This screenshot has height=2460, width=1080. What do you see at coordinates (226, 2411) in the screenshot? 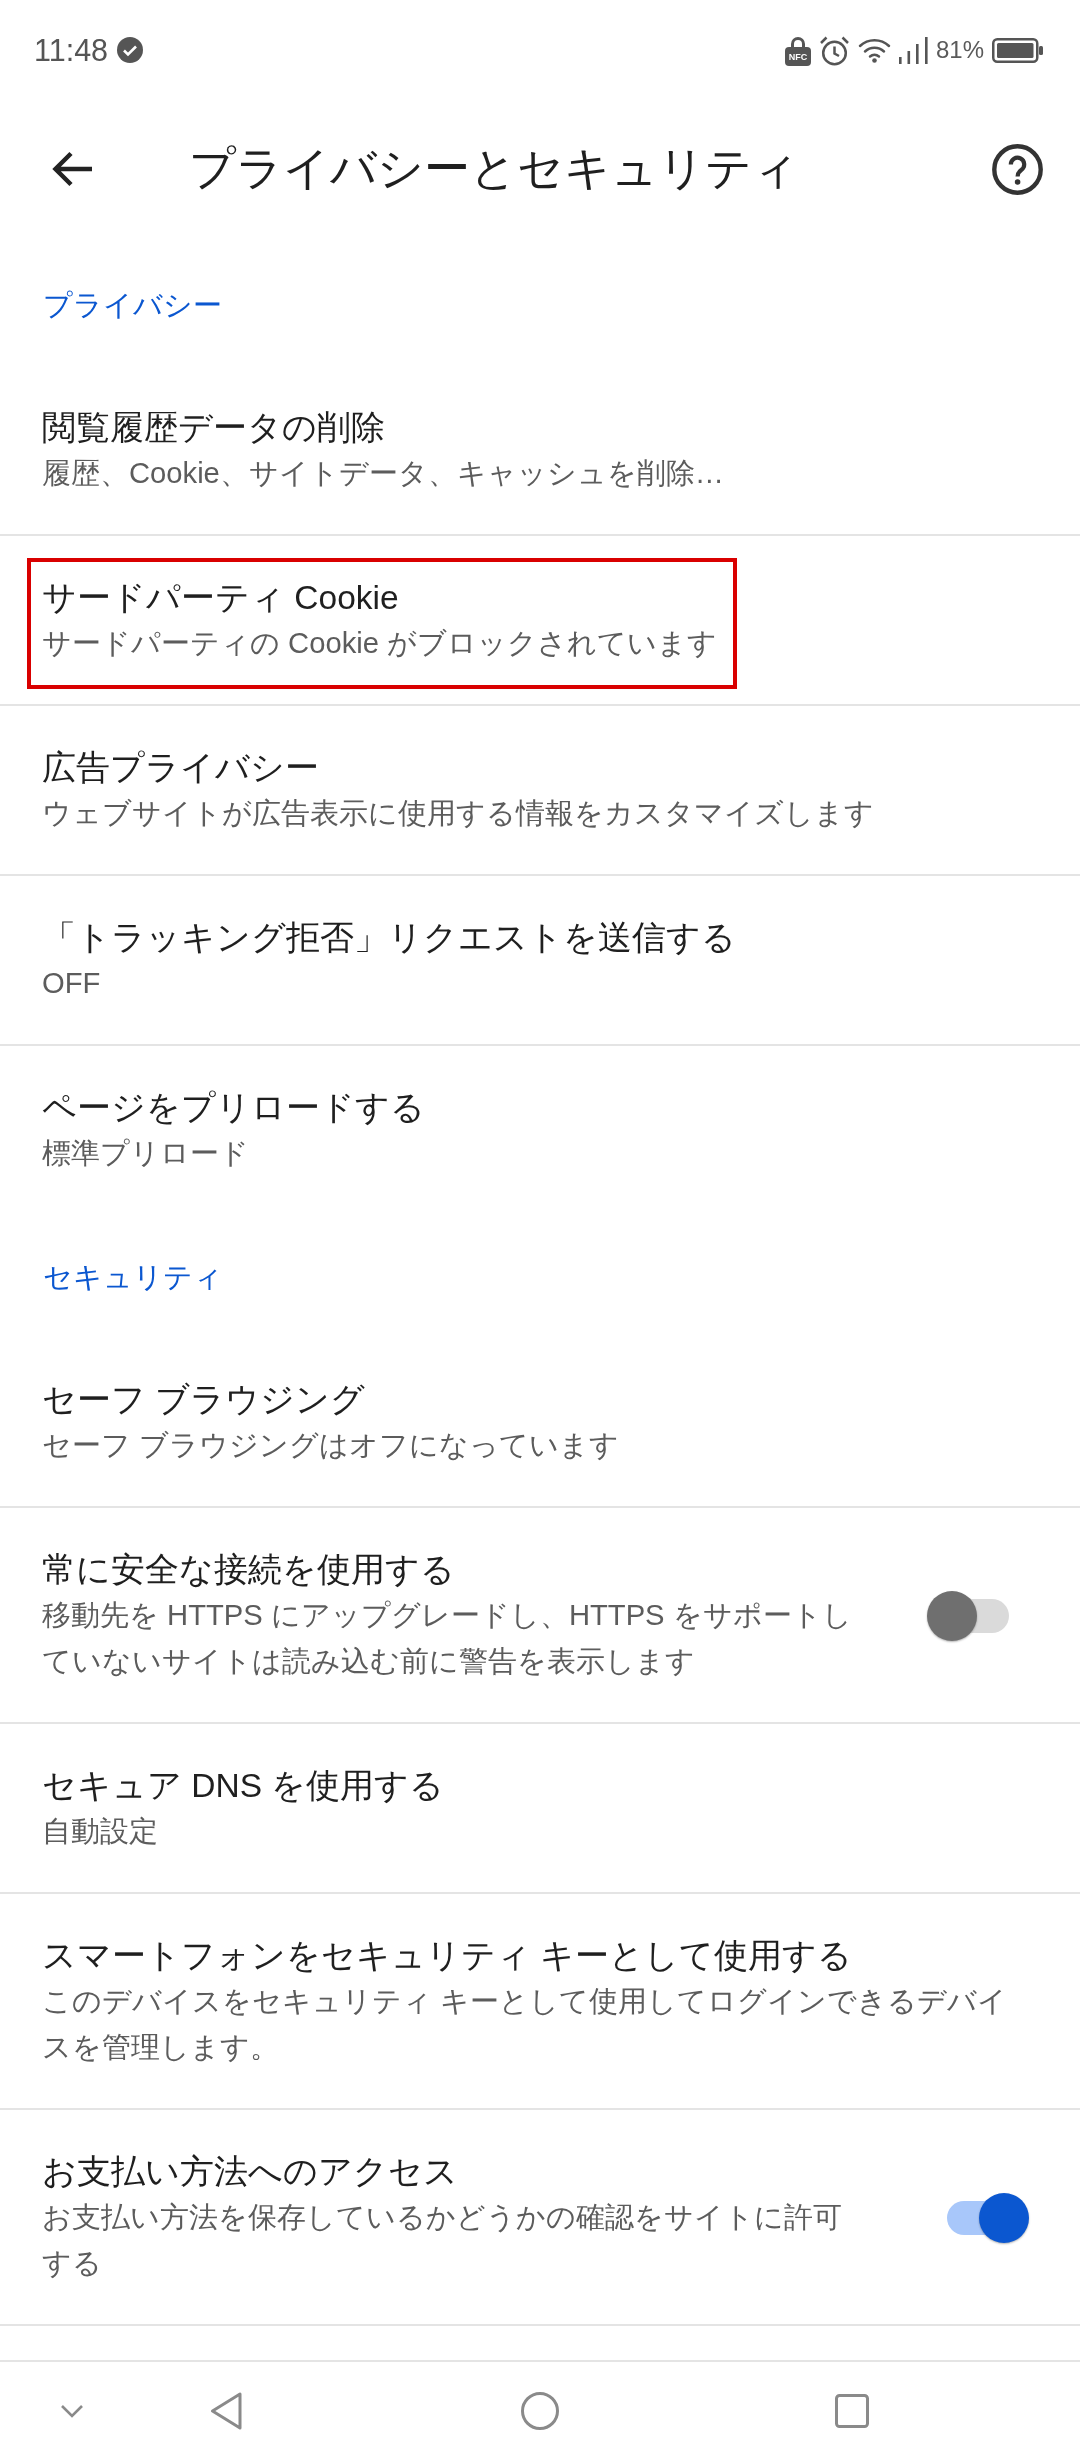
I see `back-icon` at bounding box center [226, 2411].